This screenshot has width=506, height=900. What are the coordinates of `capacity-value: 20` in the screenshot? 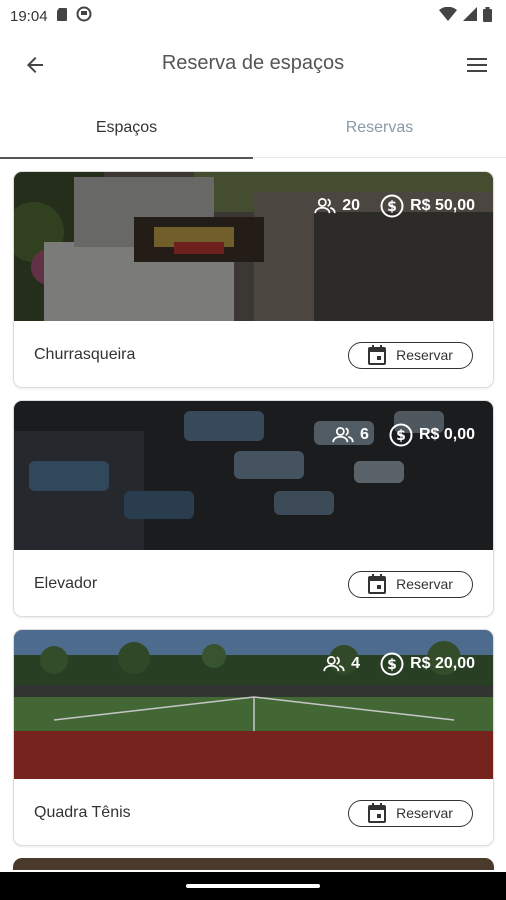 It's located at (351, 205).